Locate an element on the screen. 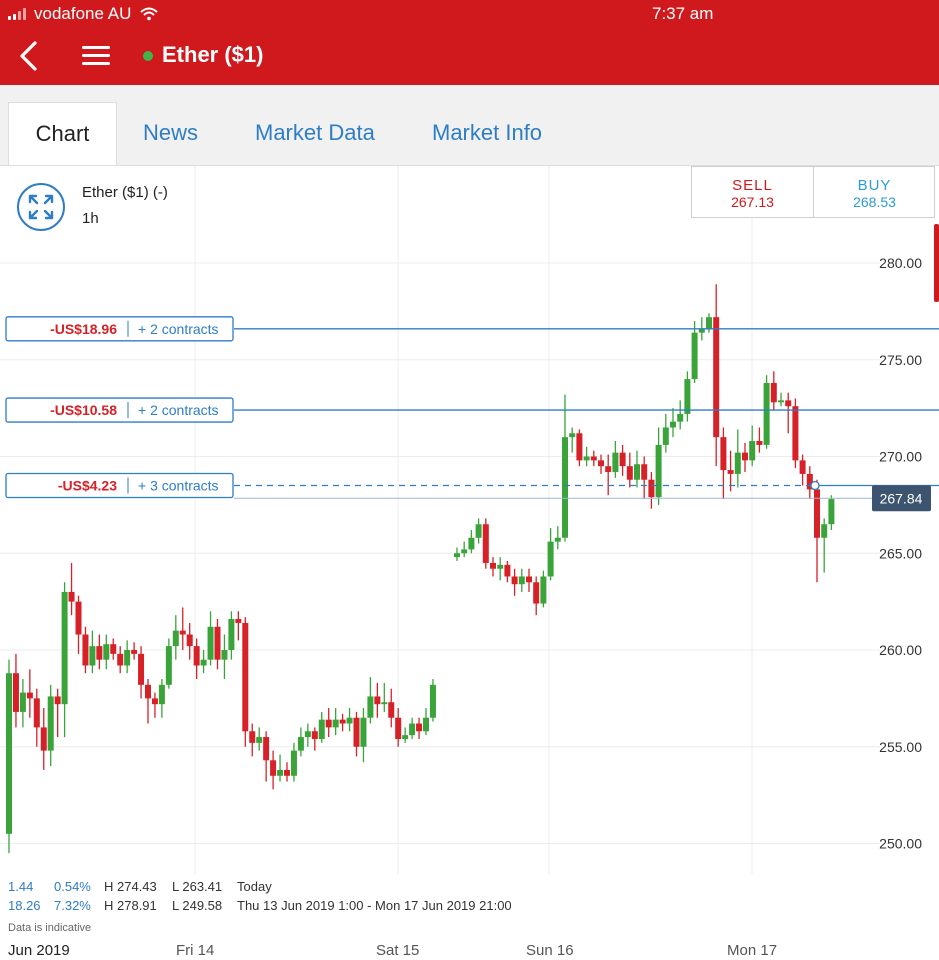 Image resolution: width=939 pixels, height=960 pixels. x-axis-date-label: Fri 14 is located at coordinates (195, 950).